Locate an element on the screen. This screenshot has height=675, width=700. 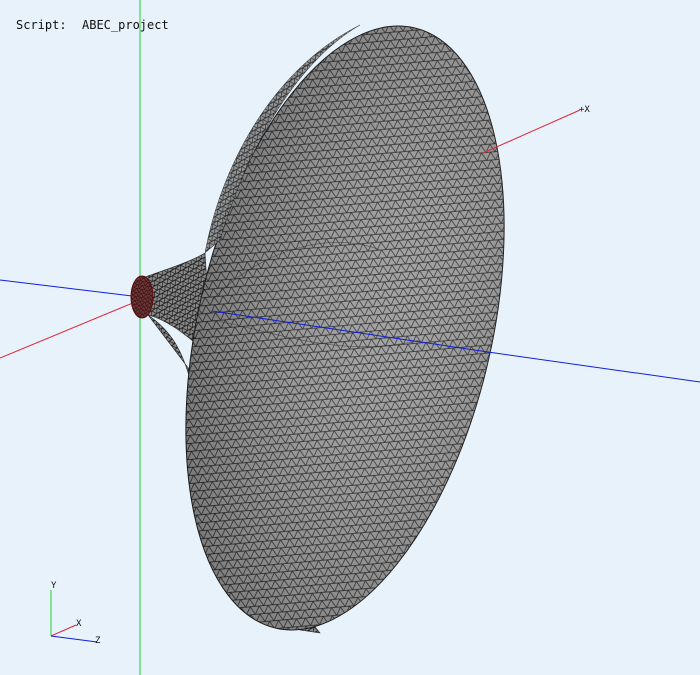
gizmo-y-label: Y is located at coordinates (54, 586).